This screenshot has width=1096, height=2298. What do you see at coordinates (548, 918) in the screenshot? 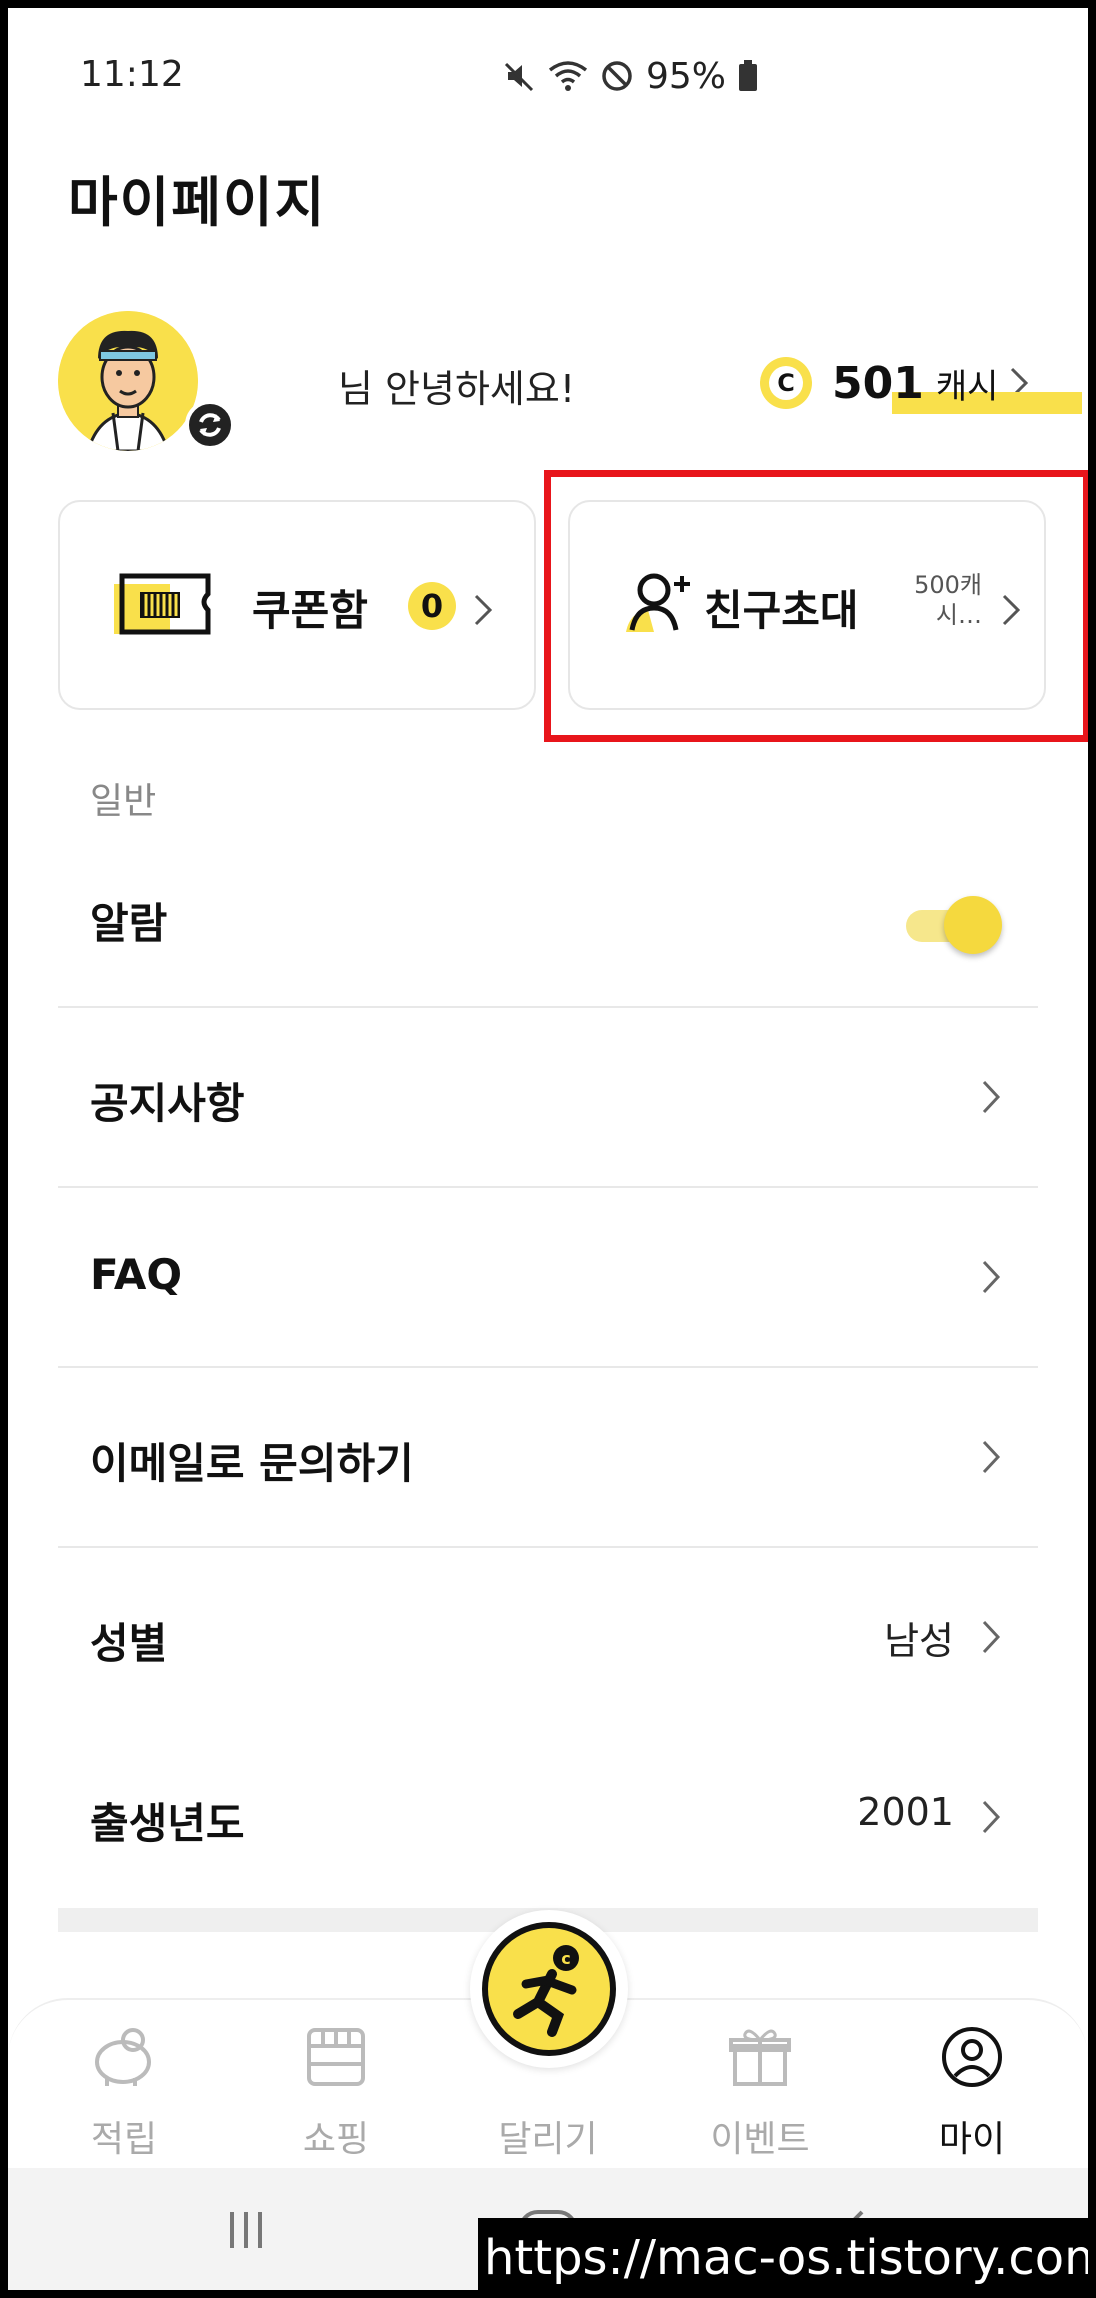
I see `settings-row-alarm: 알람` at bounding box center [548, 918].